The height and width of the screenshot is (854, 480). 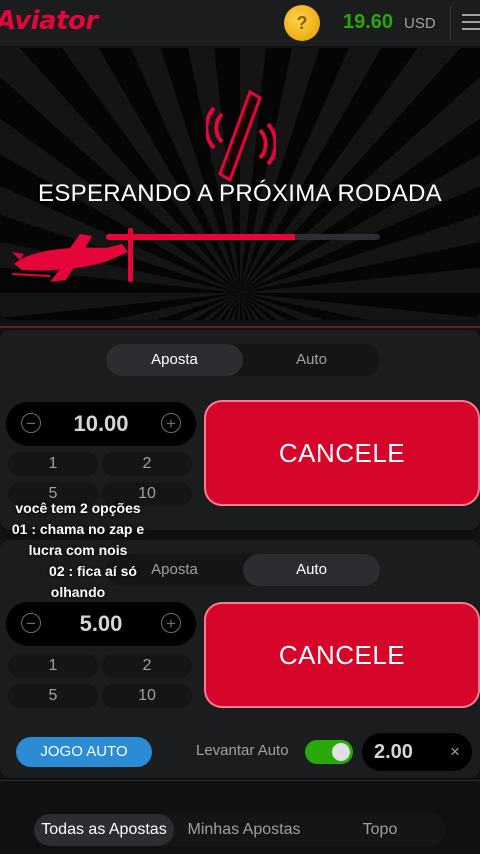 I want to click on caption-line: 01 : chama no zap e, so click(x=78, y=529).